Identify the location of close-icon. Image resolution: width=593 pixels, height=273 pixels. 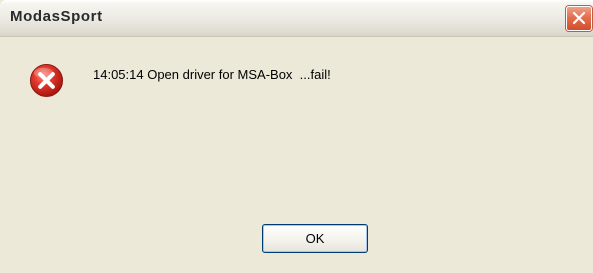
(579, 18).